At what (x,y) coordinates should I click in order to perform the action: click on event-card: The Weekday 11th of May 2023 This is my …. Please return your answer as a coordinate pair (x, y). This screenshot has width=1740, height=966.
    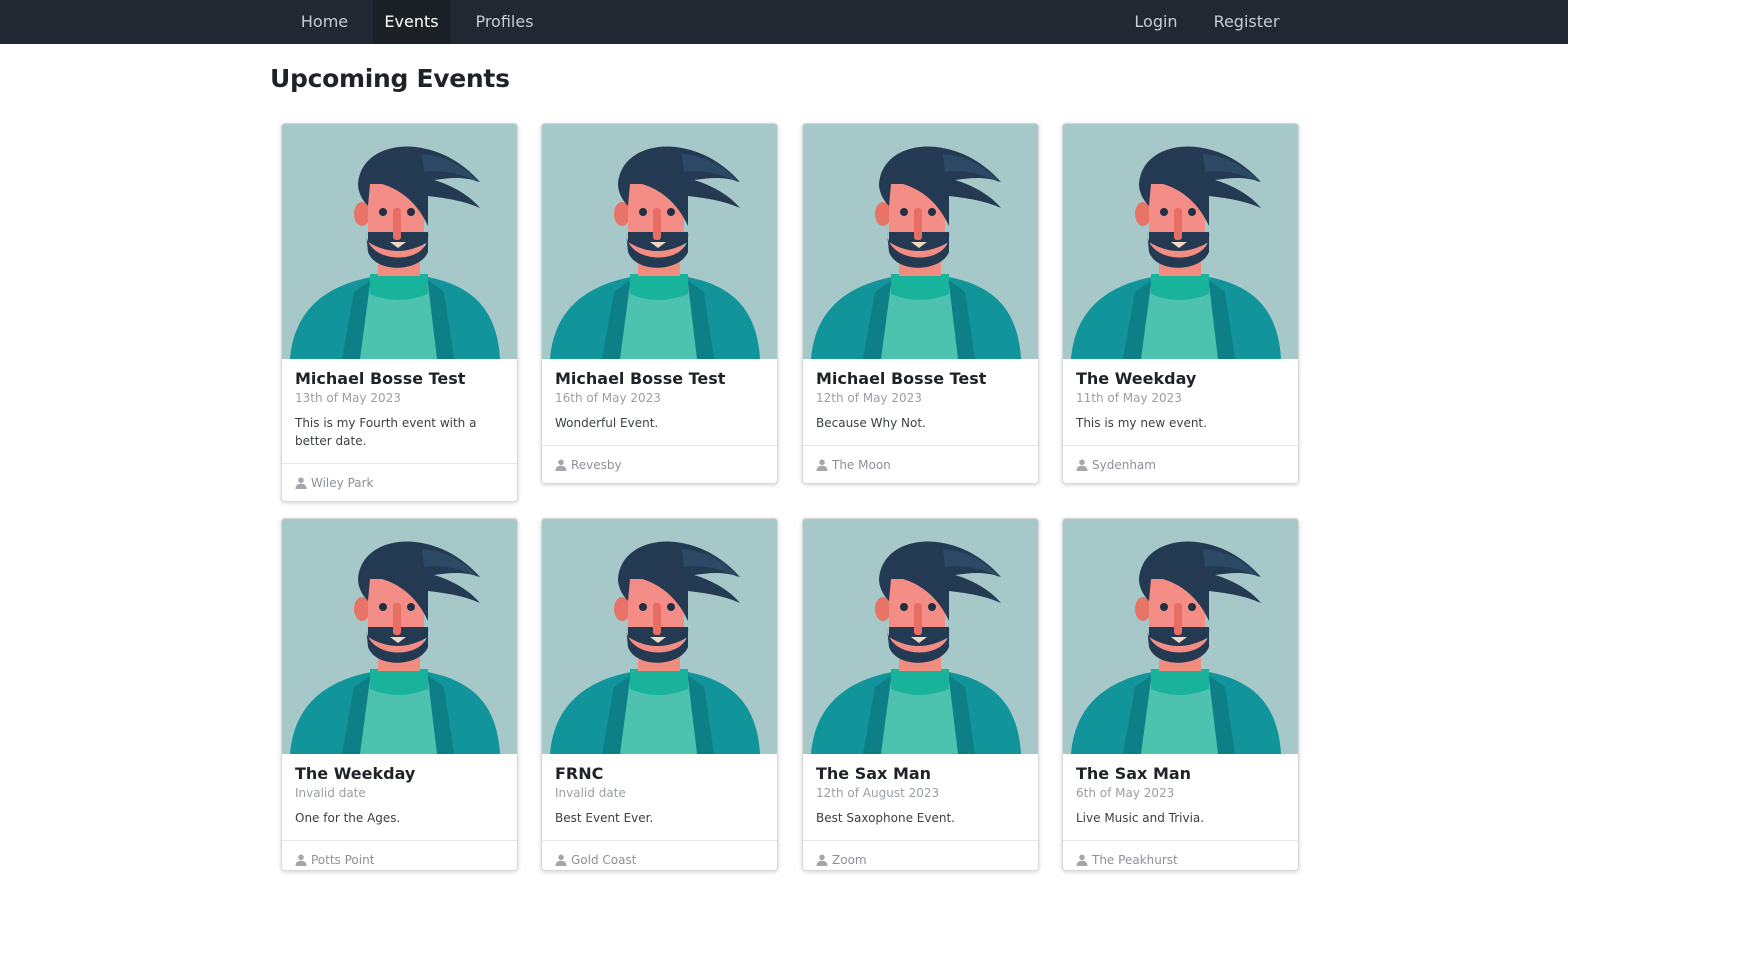
    Looking at the image, I should click on (1180, 303).